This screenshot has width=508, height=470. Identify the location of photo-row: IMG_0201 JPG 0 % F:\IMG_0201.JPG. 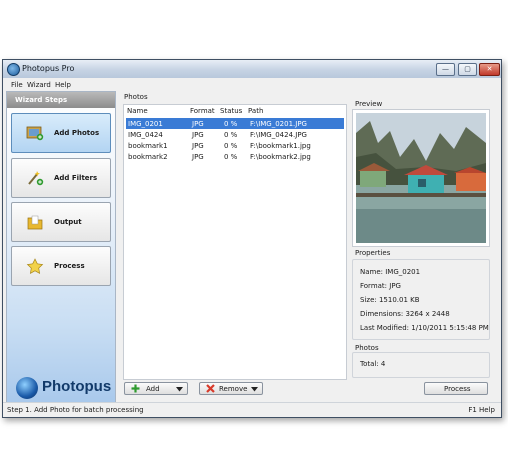
(235, 123).